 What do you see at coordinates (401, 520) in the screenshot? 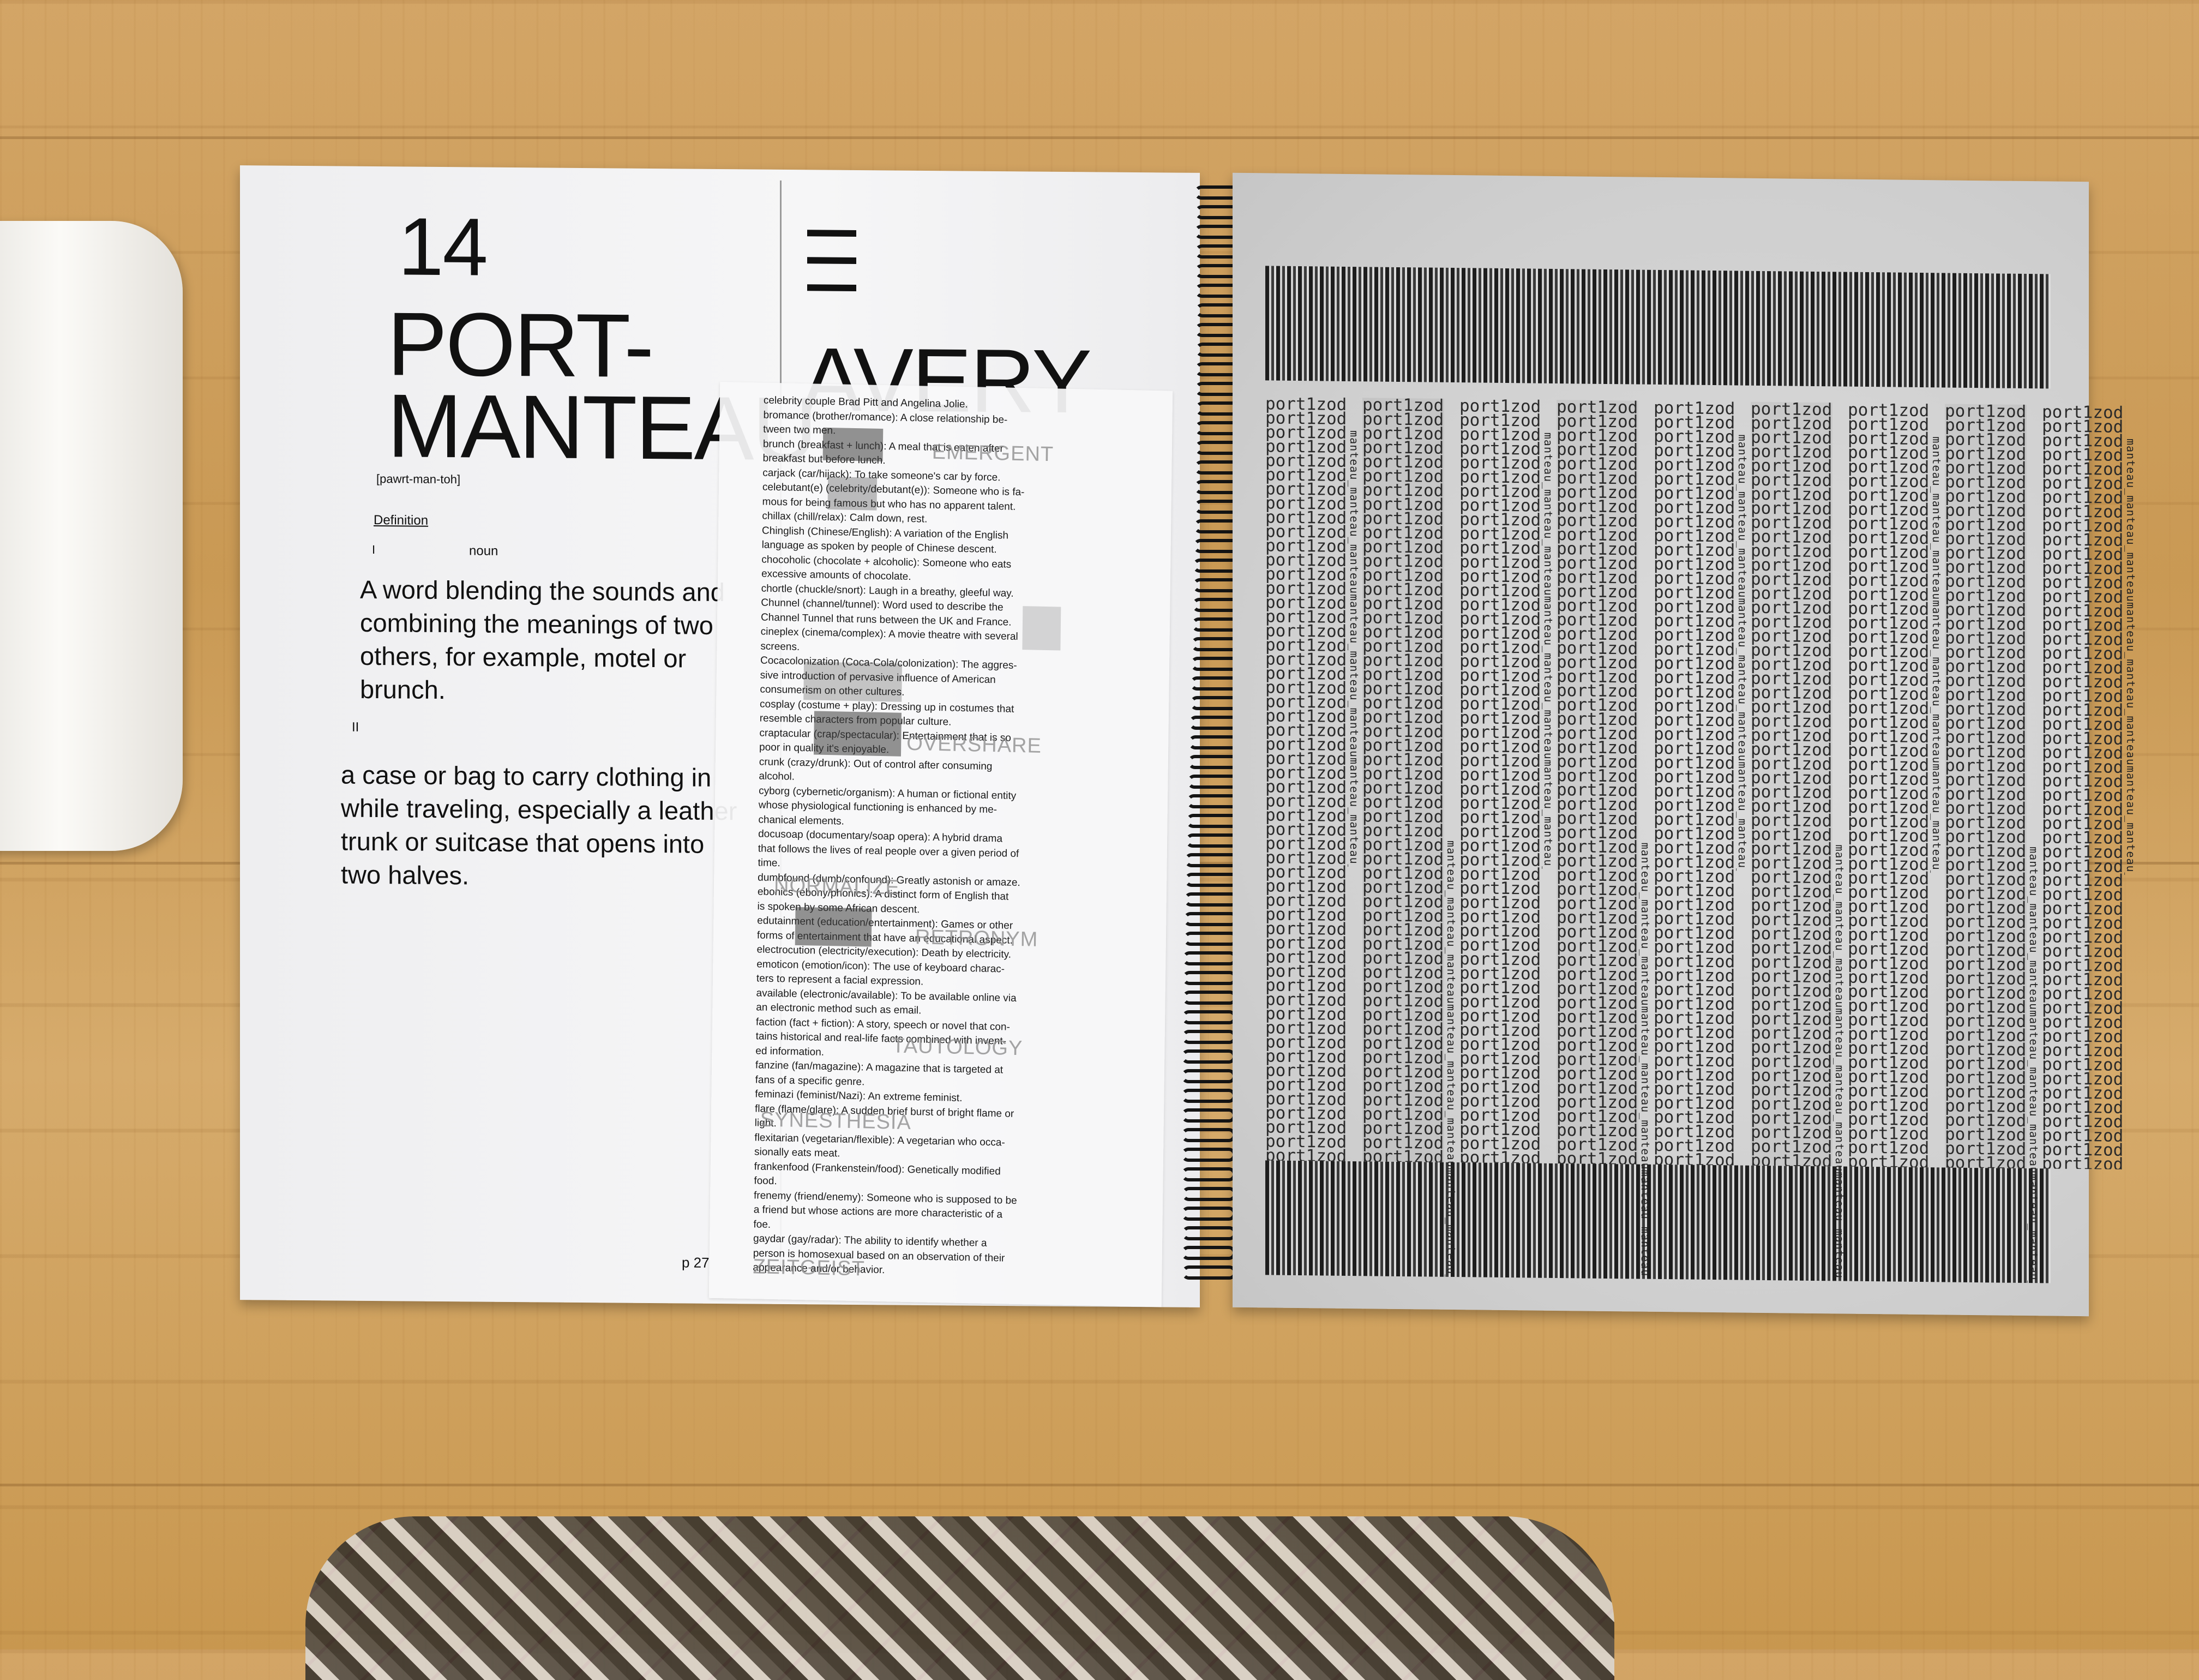
I see `definition-heading: Definition` at bounding box center [401, 520].